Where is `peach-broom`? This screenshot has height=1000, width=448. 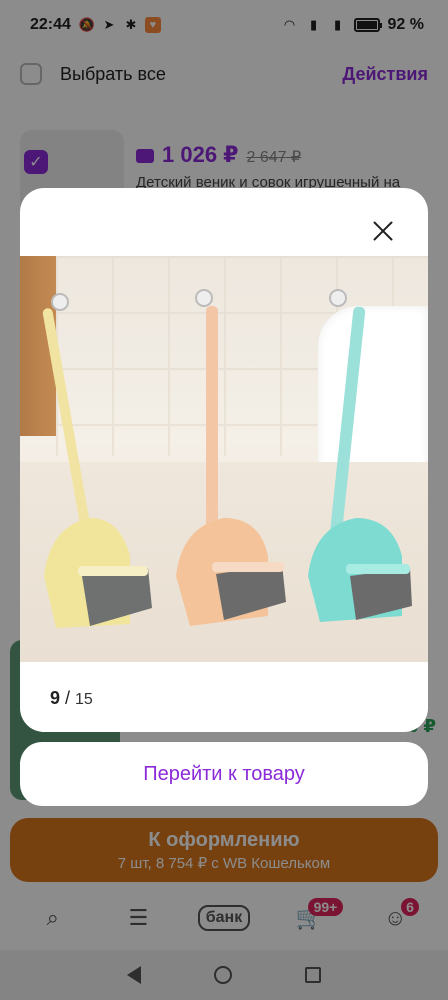
peach-broom is located at coordinates (231, 457).